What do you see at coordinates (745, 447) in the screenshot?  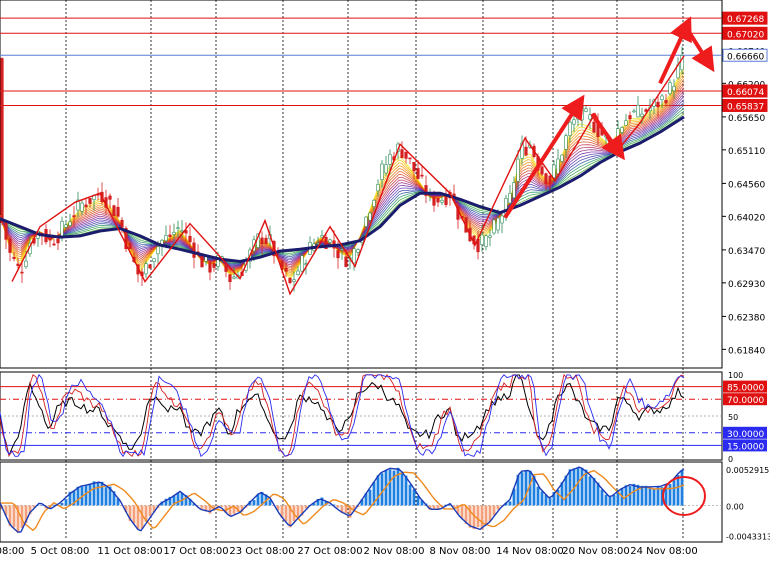 I see `rsi-level-tag-label: 15.0000` at bounding box center [745, 447].